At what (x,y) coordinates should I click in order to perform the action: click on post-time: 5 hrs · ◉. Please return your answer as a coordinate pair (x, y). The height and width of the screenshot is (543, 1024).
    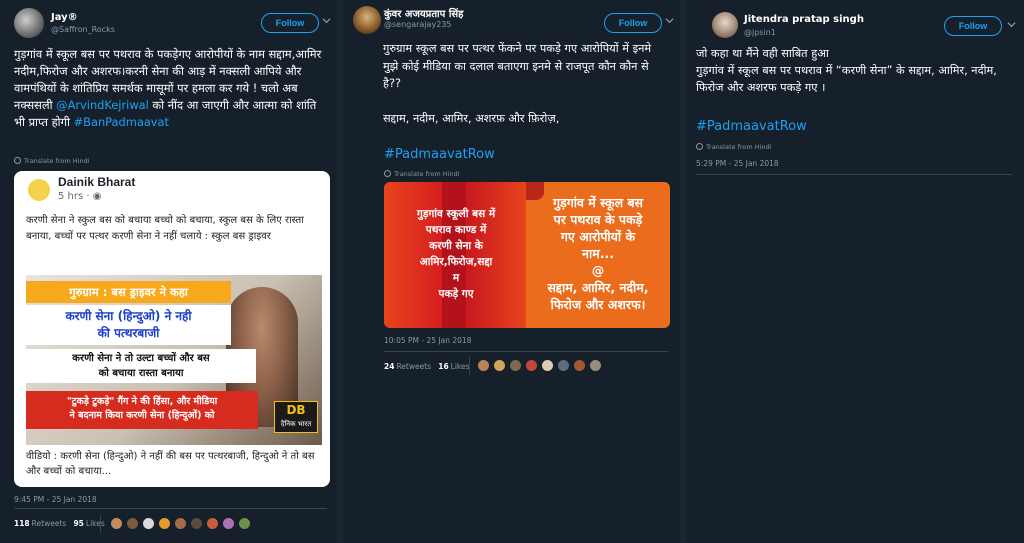
    Looking at the image, I should click on (79, 196).